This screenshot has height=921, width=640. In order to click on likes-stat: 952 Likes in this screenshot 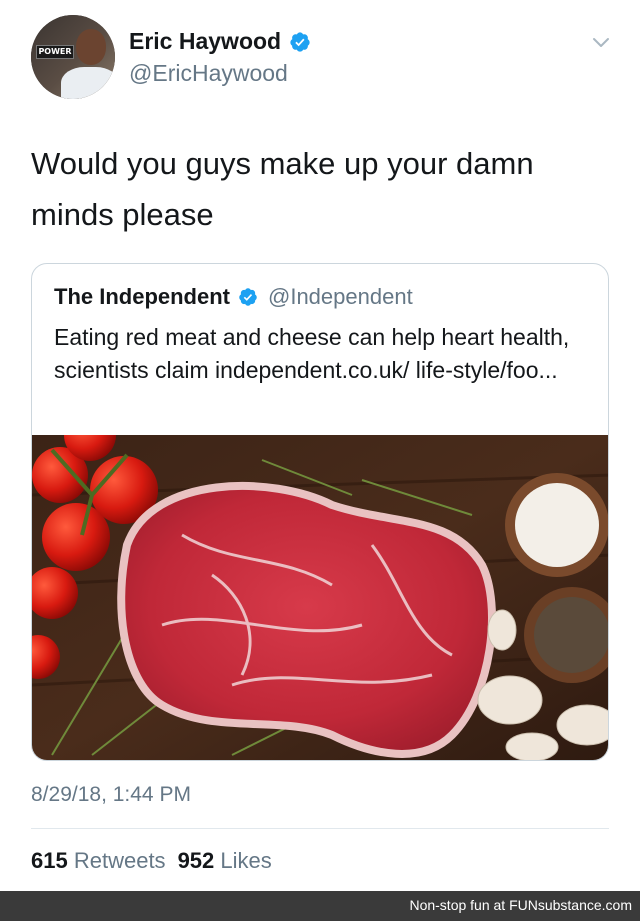, I will do `click(225, 861)`.